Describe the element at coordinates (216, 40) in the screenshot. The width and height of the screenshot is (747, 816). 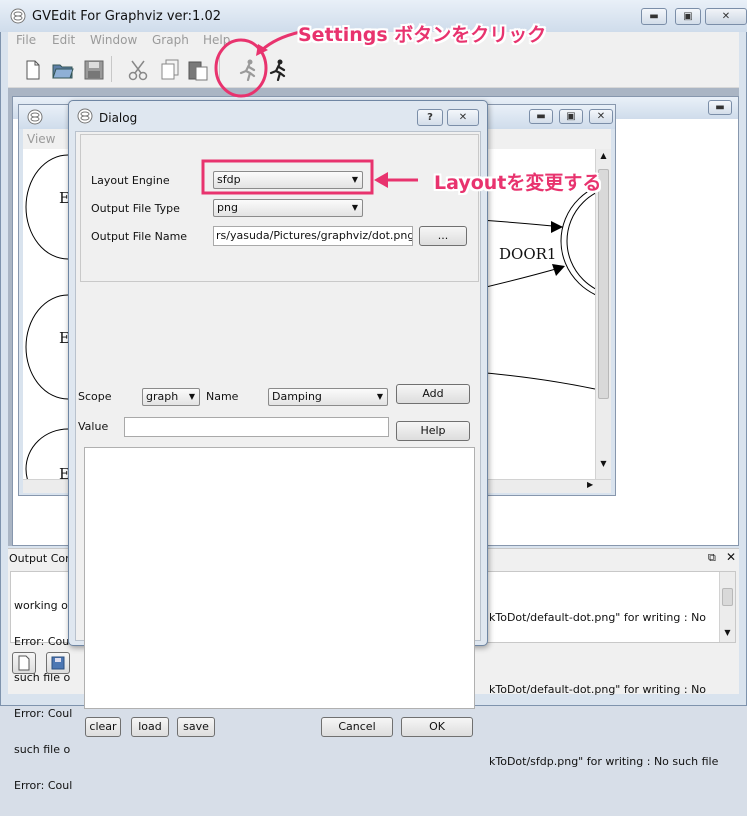
I see `menu-help: Help` at that location.